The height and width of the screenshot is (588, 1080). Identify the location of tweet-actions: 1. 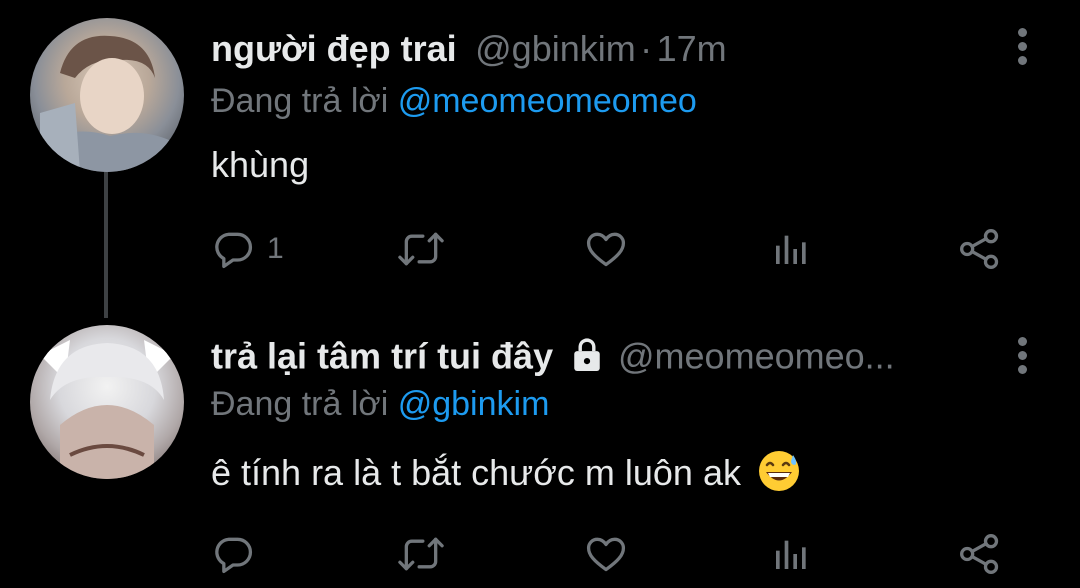
(611, 249).